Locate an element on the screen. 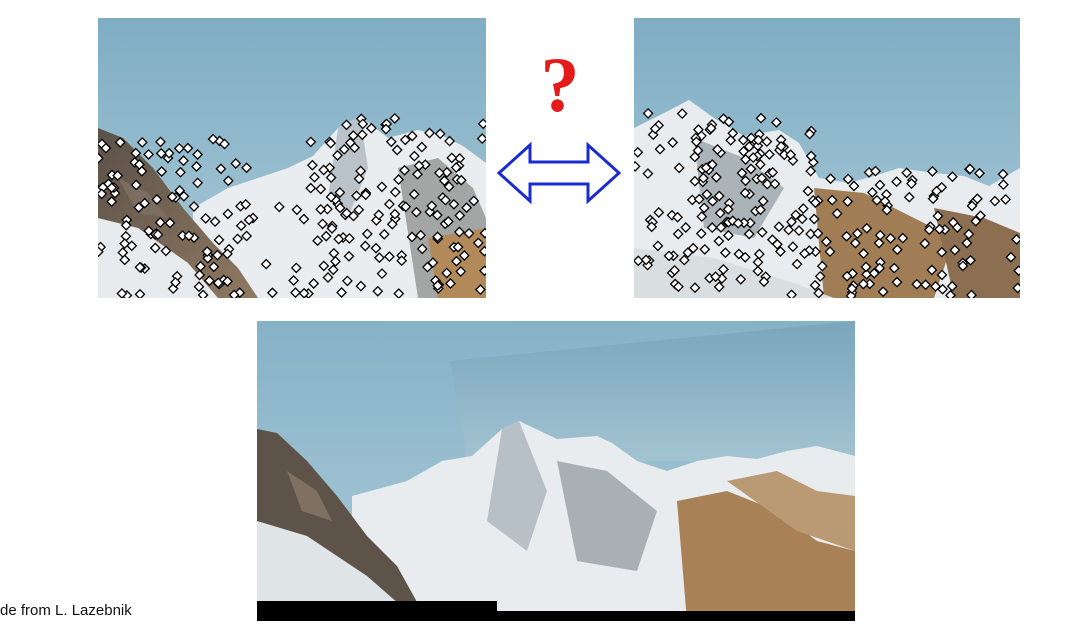 This screenshot has width=1088, height=627. slide-credit: de from L. Lazebnik is located at coordinates (66, 610).